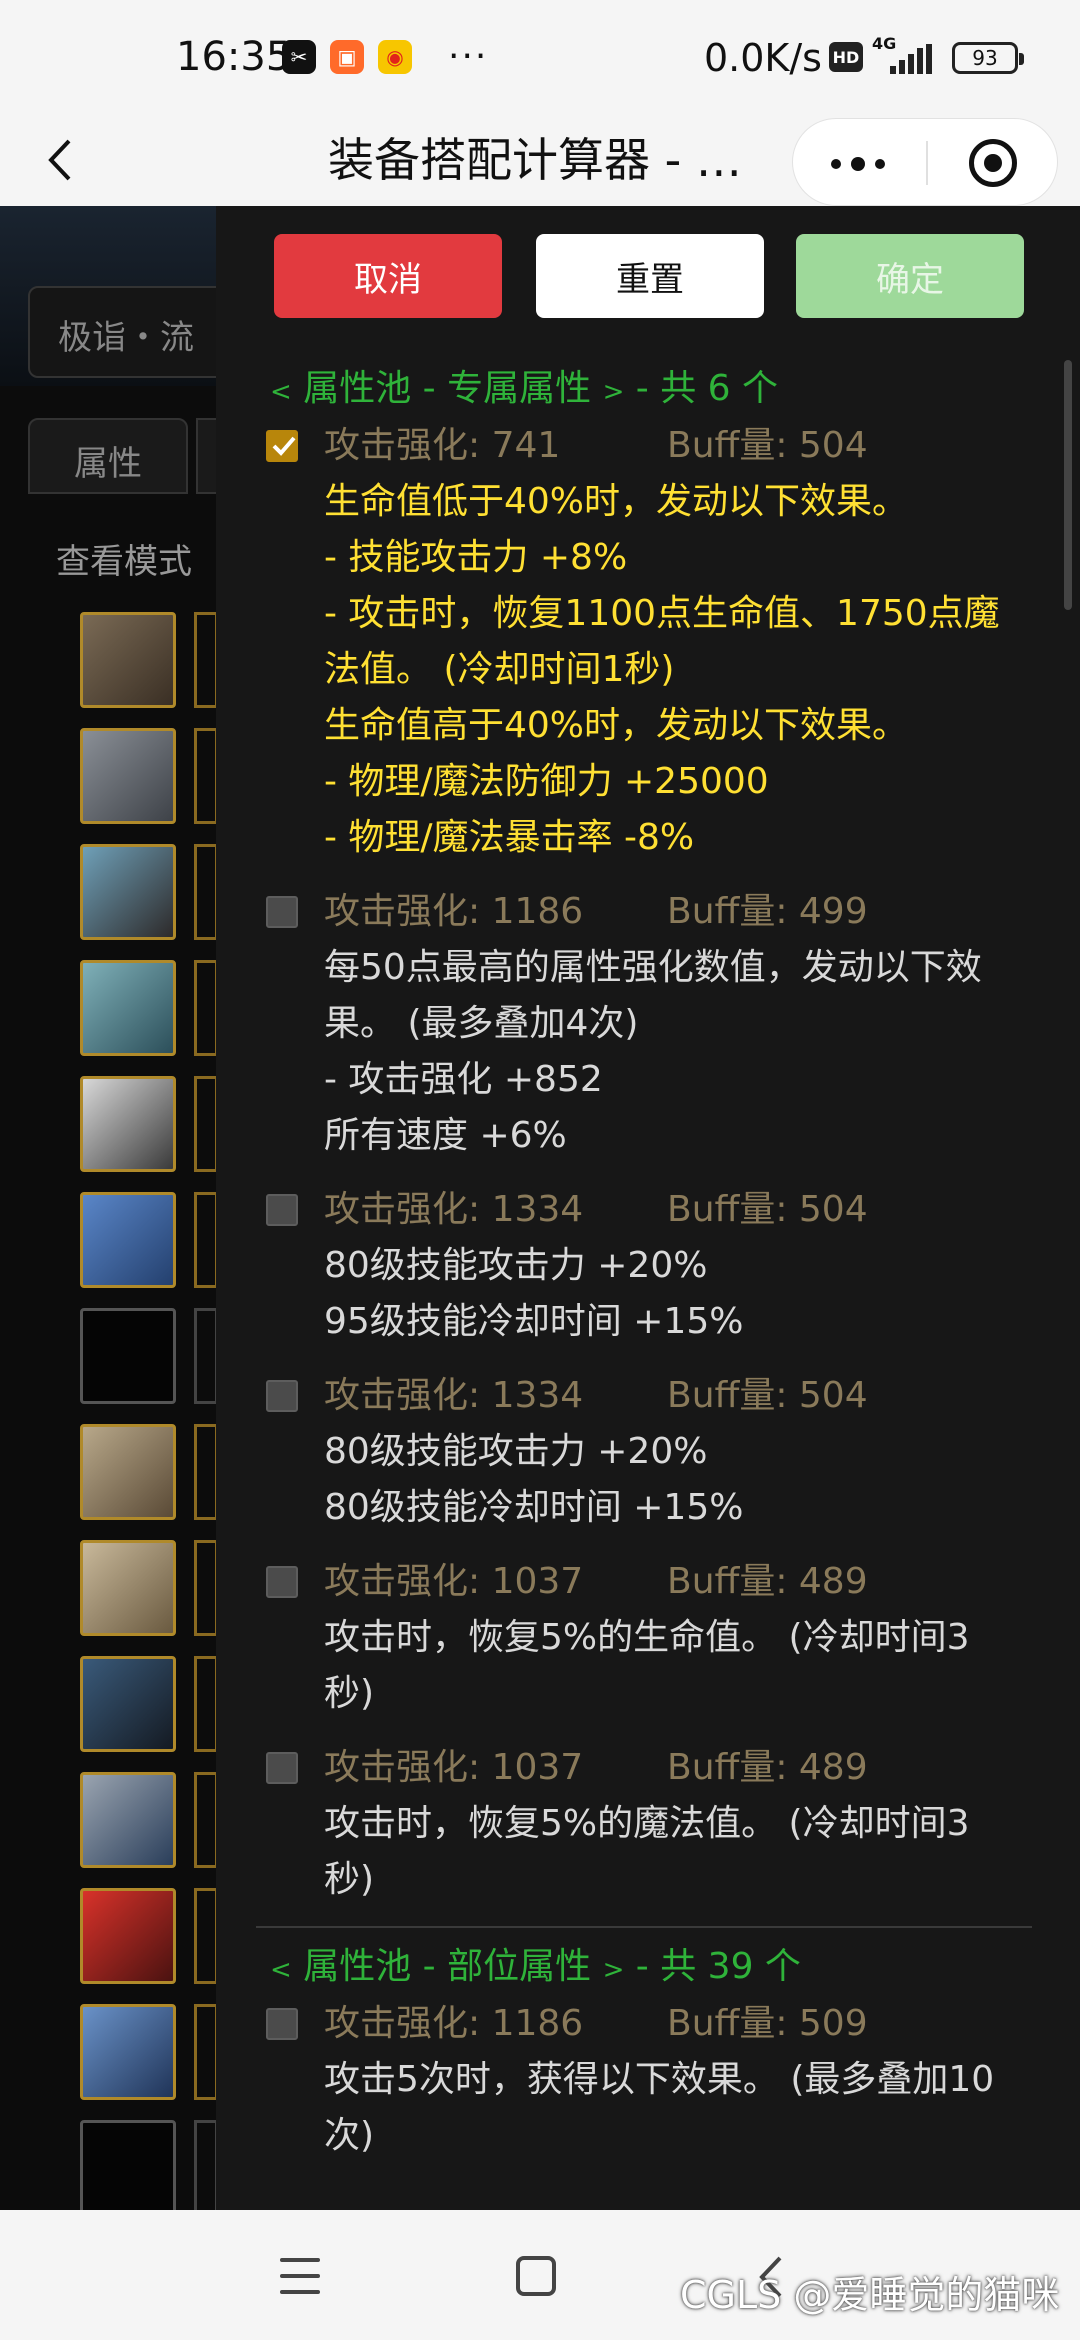 The image size is (1080, 2340). I want to click on effect-line: 果。 (最多叠加4次), so click(481, 1023).